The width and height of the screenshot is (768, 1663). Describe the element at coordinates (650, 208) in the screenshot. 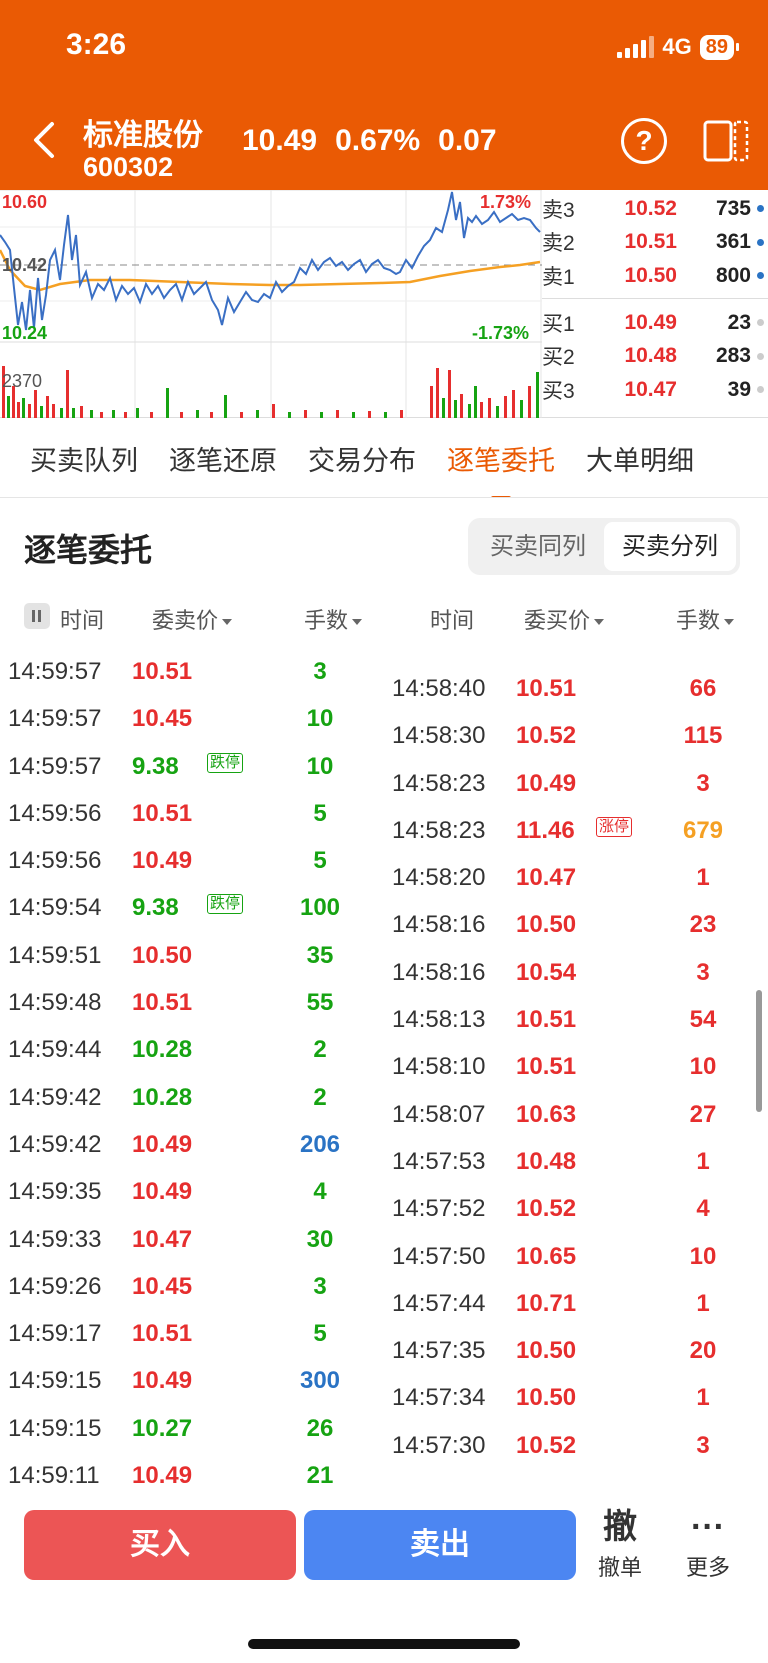

I see `ask-price: 10.52` at that location.